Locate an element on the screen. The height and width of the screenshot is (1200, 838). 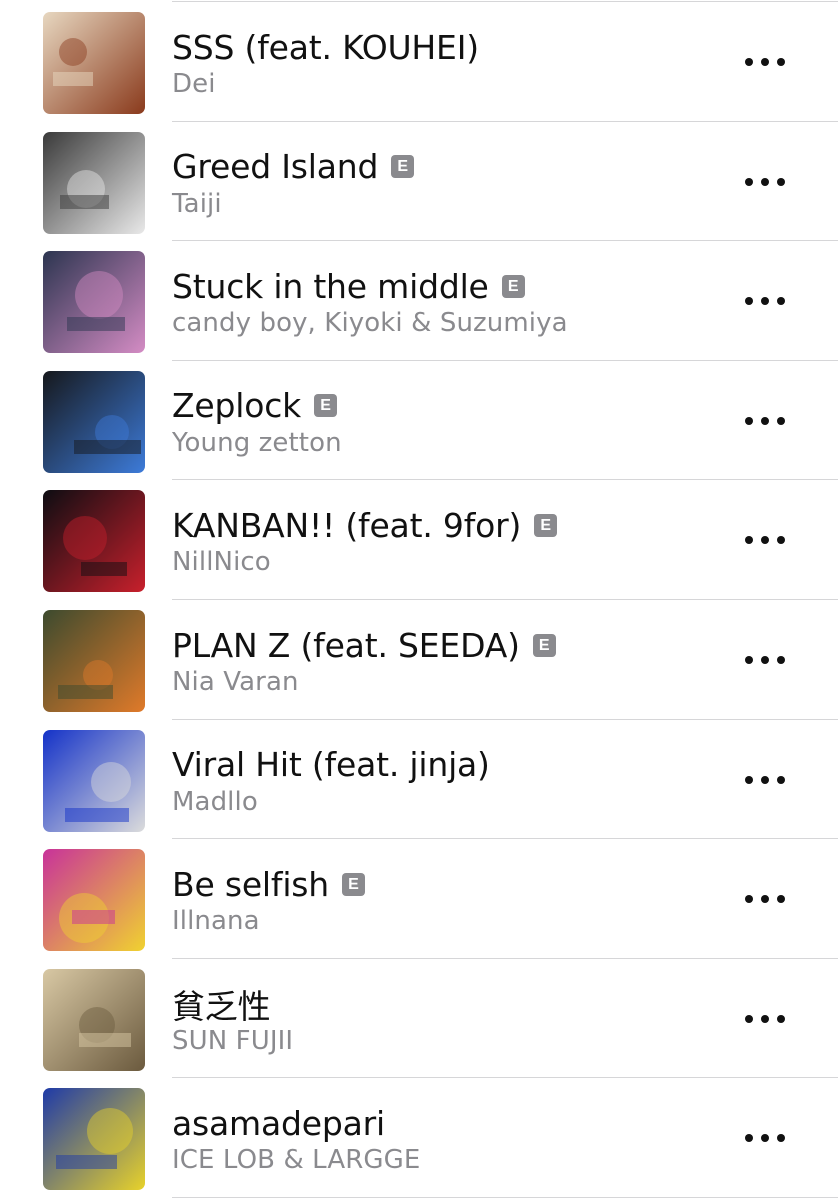
song-title: 貧乏性 is located at coordinates (221, 1006).